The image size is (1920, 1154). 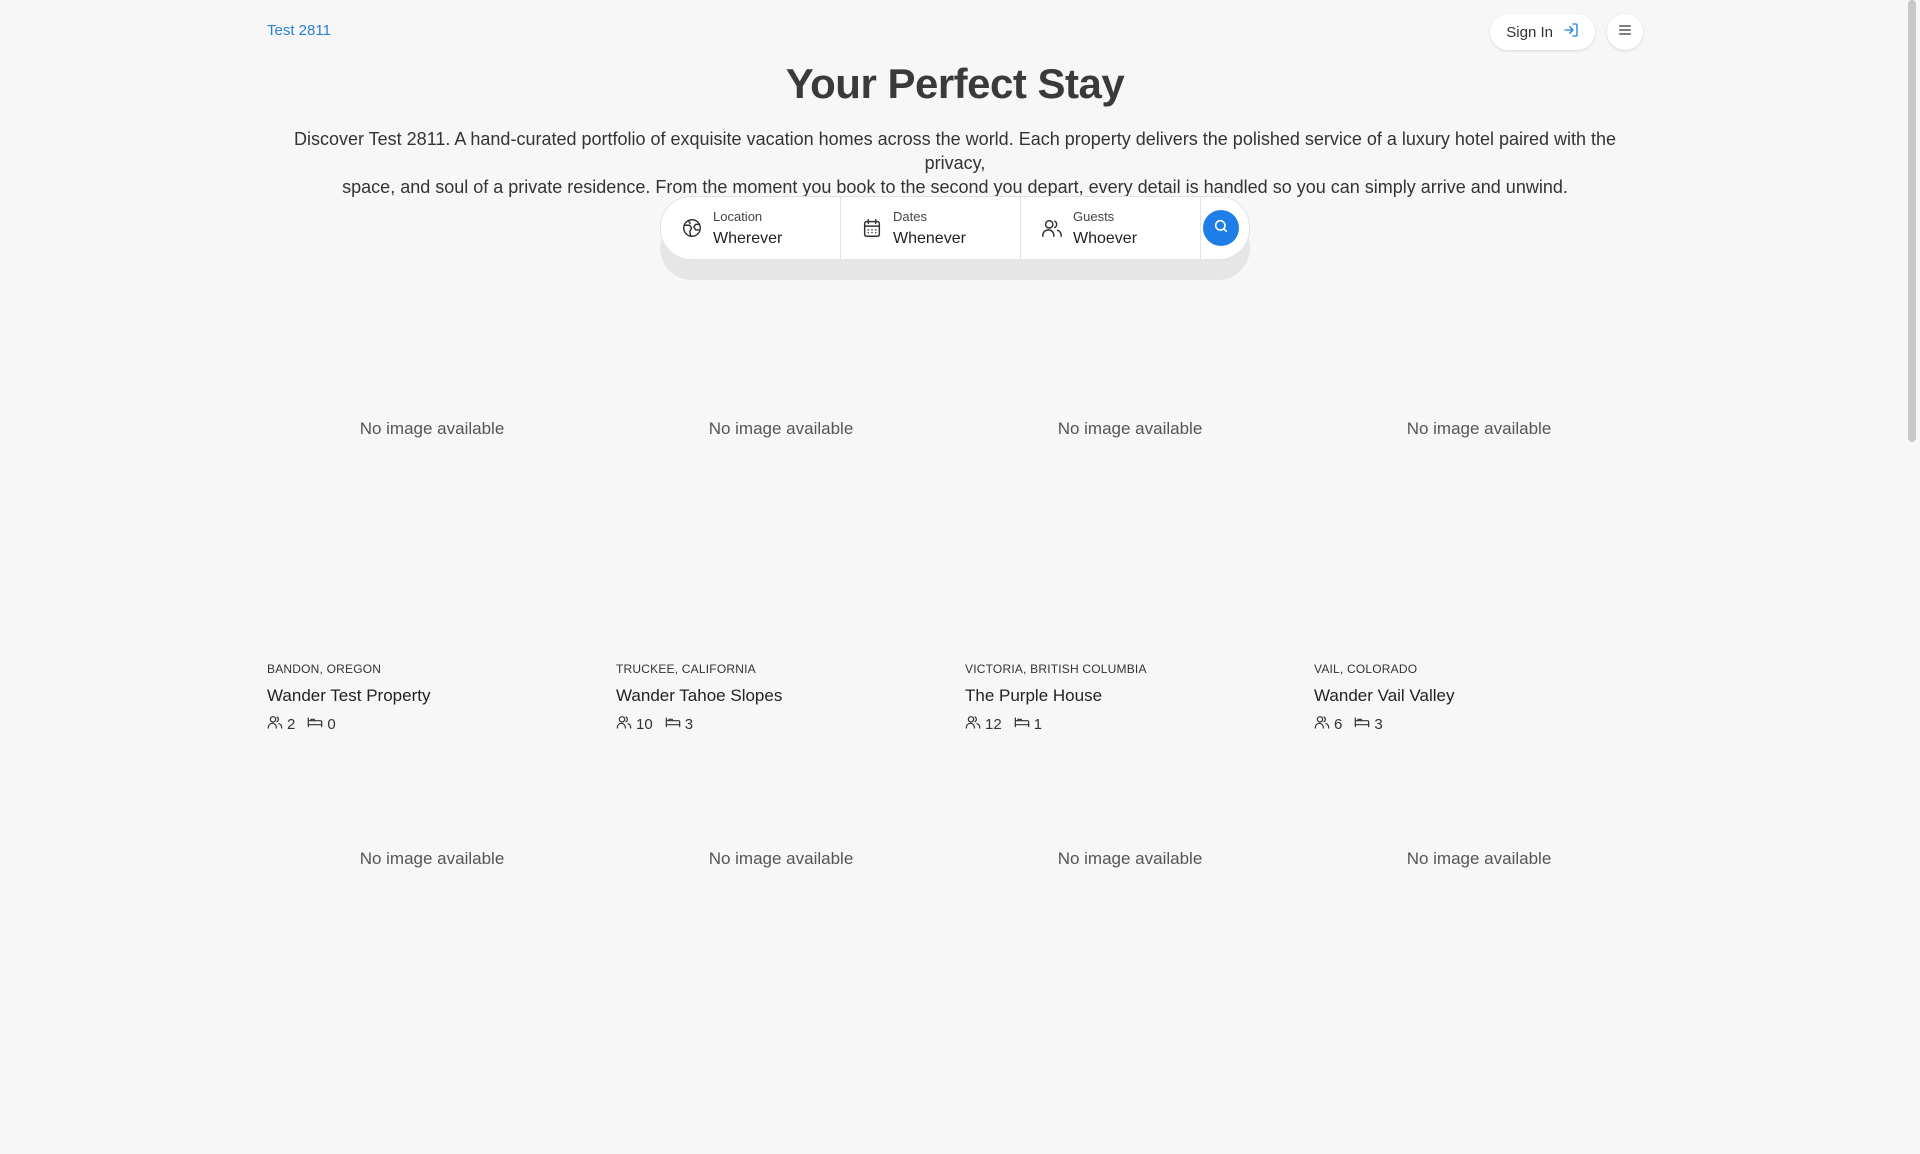 I want to click on guests-value: Whoever, so click(x=1105, y=238).